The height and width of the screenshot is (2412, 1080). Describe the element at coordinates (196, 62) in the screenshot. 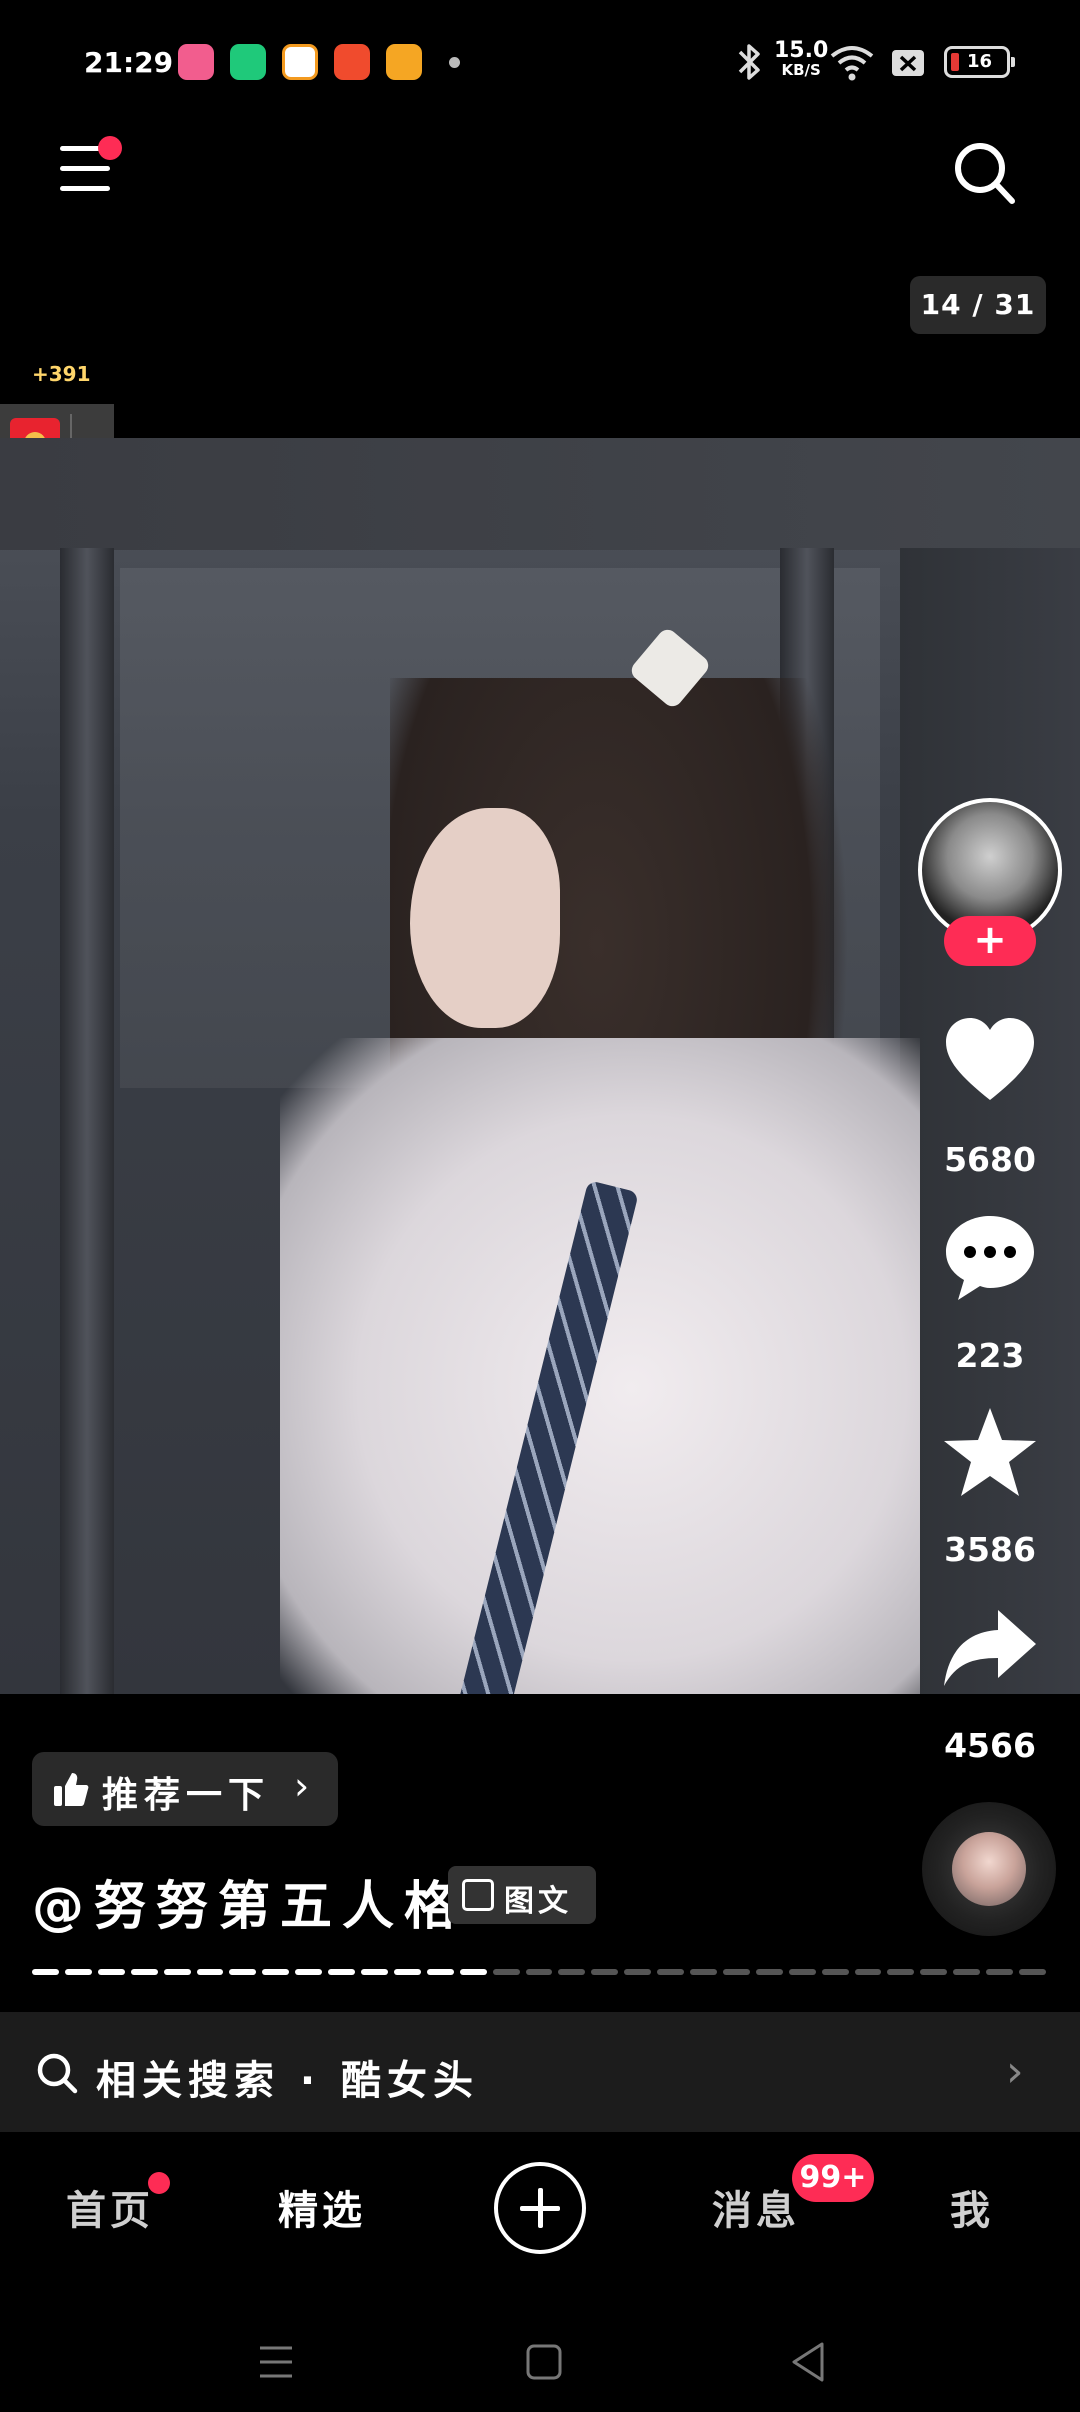

I see `bilibili-icon` at that location.